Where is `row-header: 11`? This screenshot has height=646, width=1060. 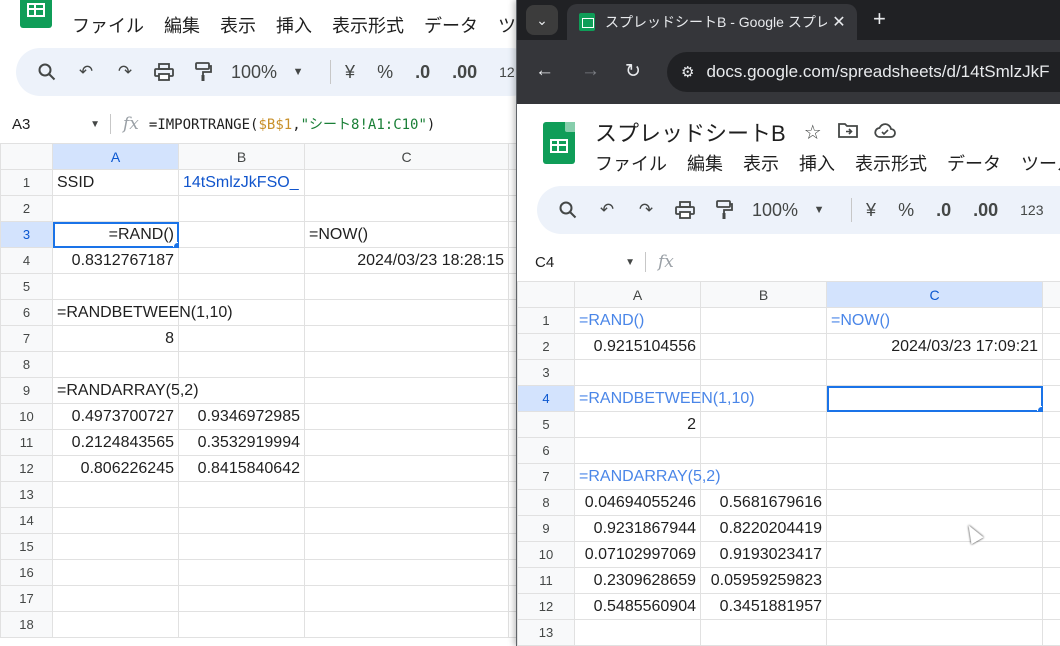 row-header: 11 is located at coordinates (26, 442).